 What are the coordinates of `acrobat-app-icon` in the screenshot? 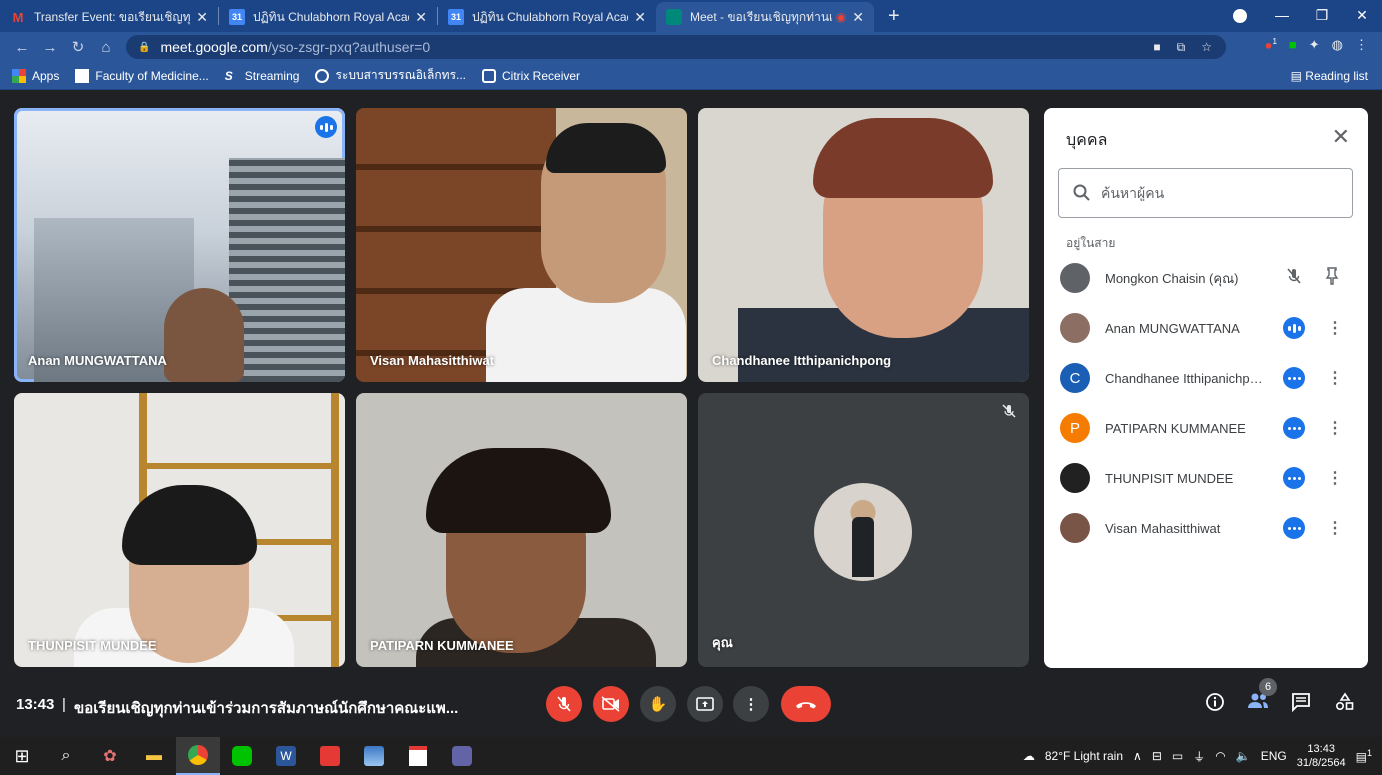 It's located at (418, 756).